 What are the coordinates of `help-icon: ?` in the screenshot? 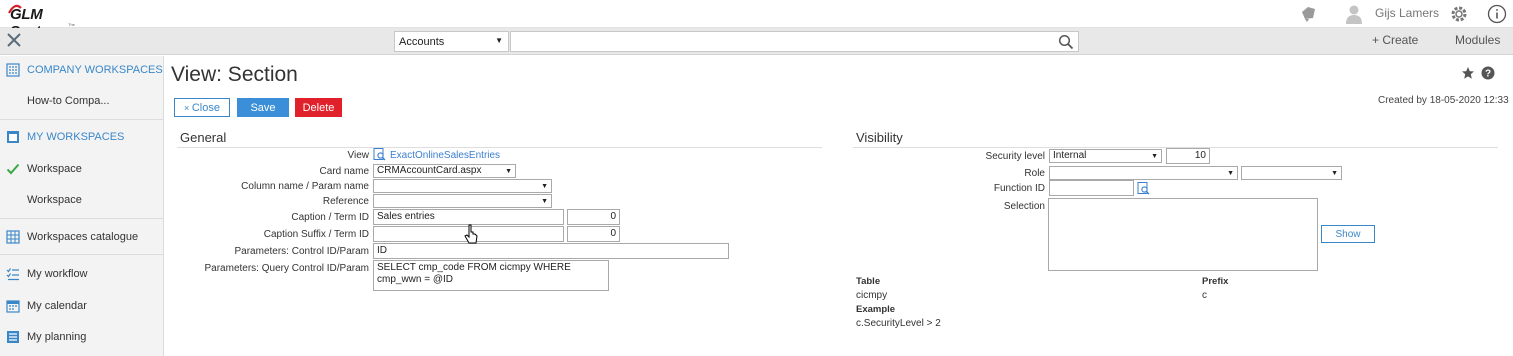 It's located at (1488, 73).